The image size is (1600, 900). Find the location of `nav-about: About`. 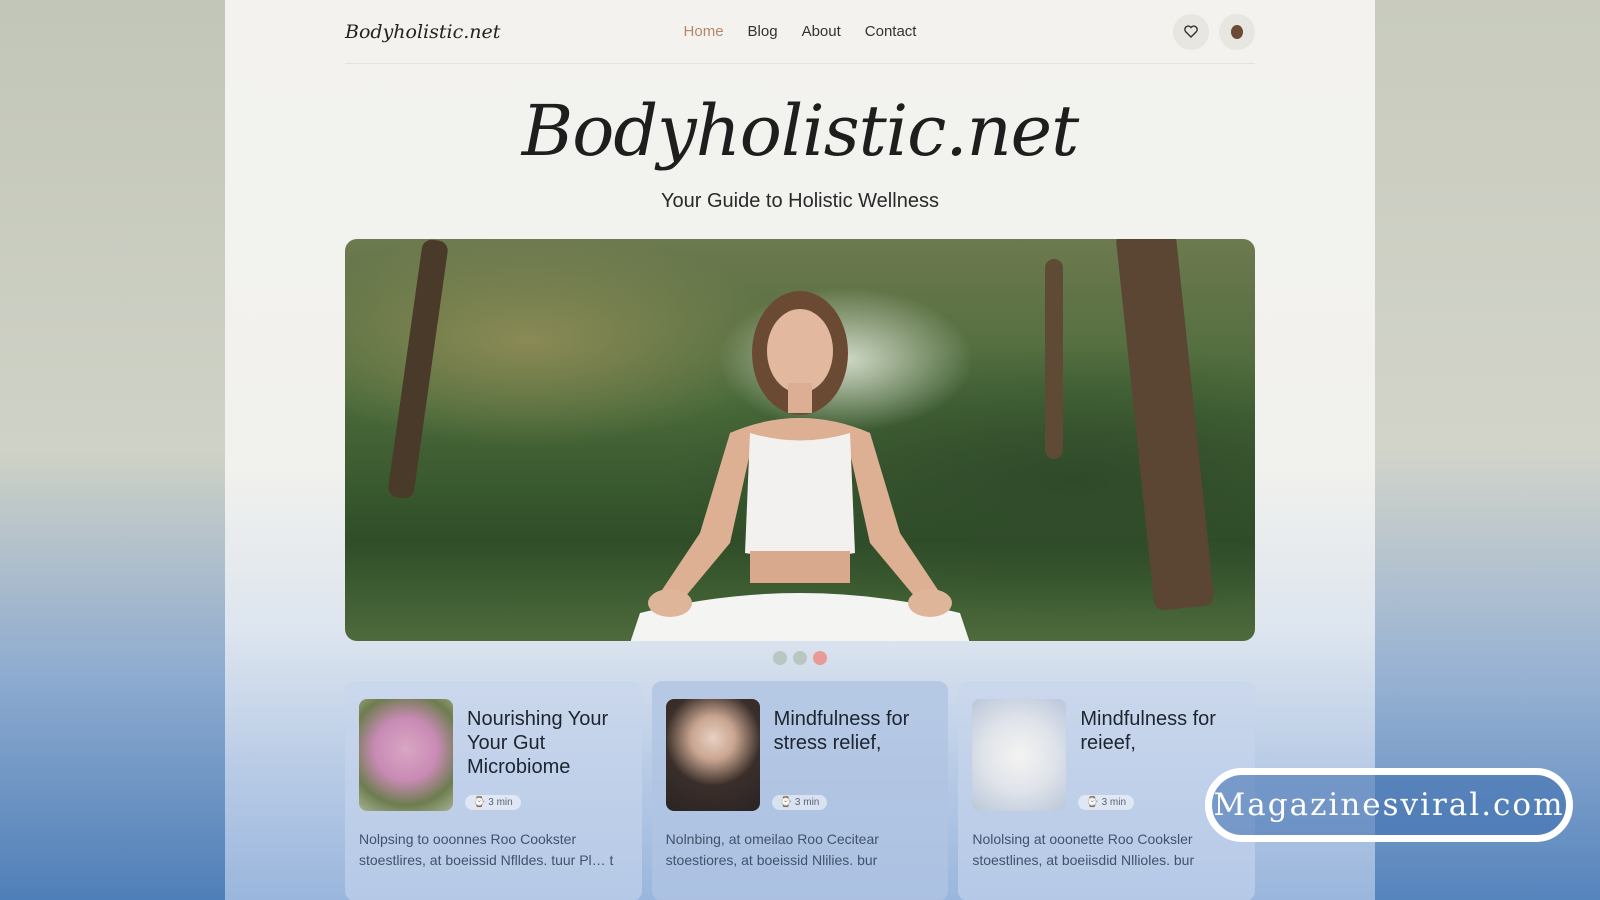

nav-about: About is located at coordinates (821, 31).